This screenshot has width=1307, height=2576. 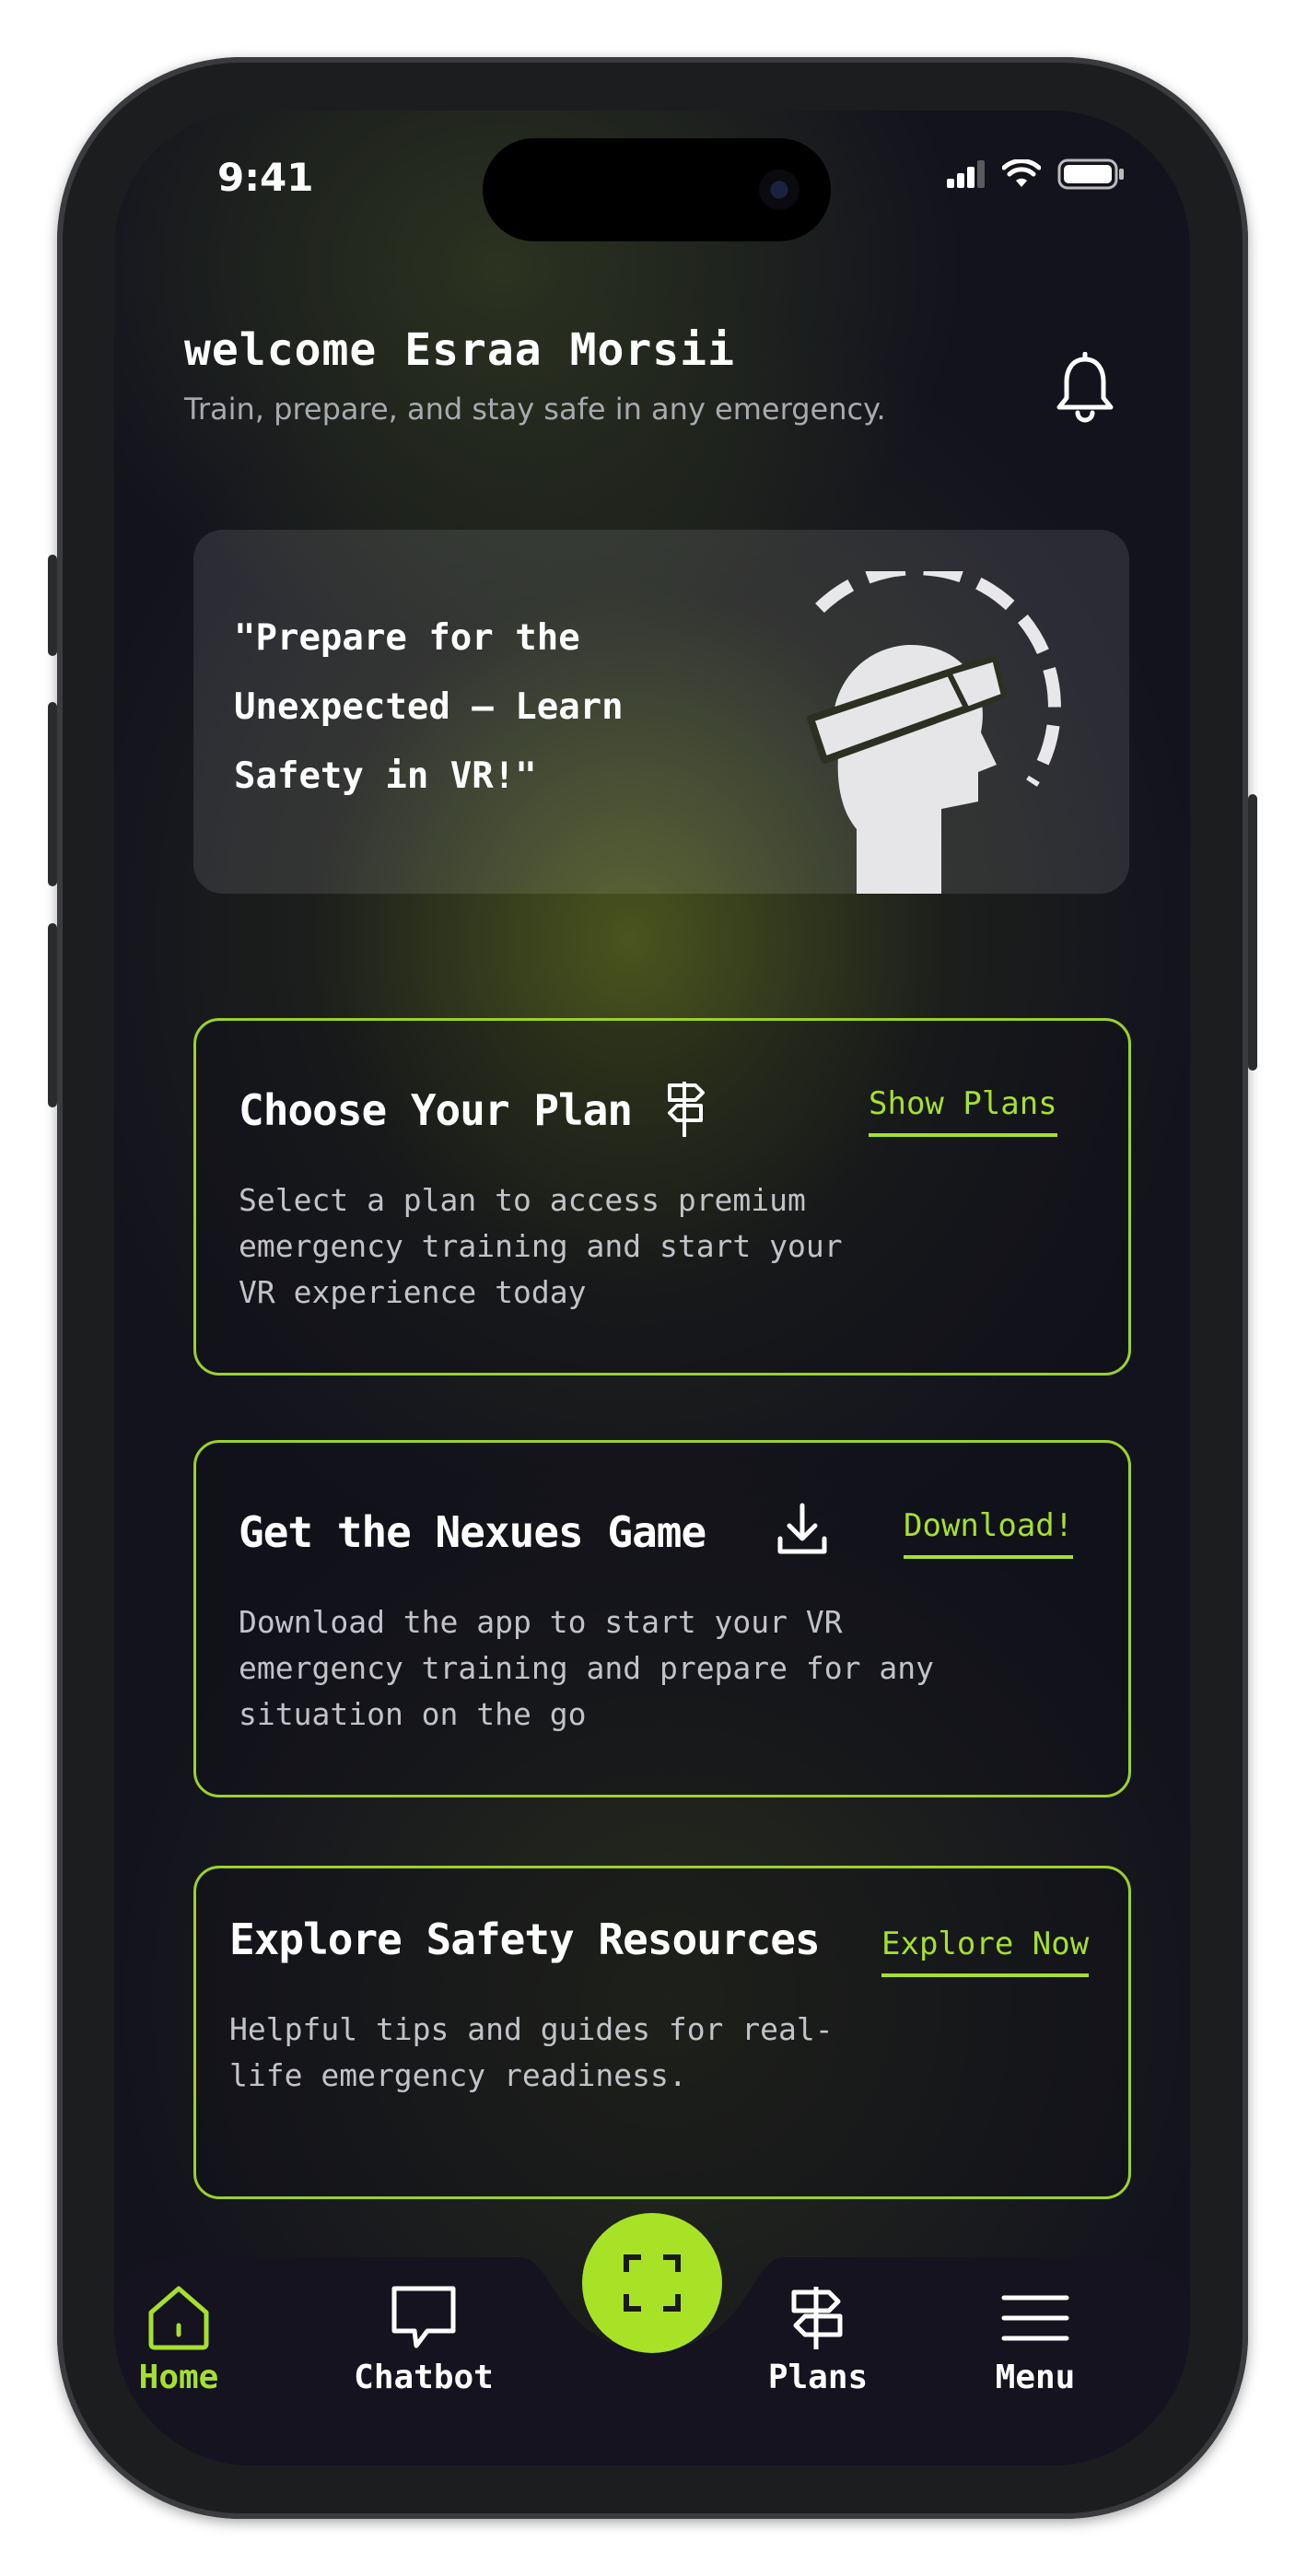 I want to click on action-button, so click(x=53, y=605).